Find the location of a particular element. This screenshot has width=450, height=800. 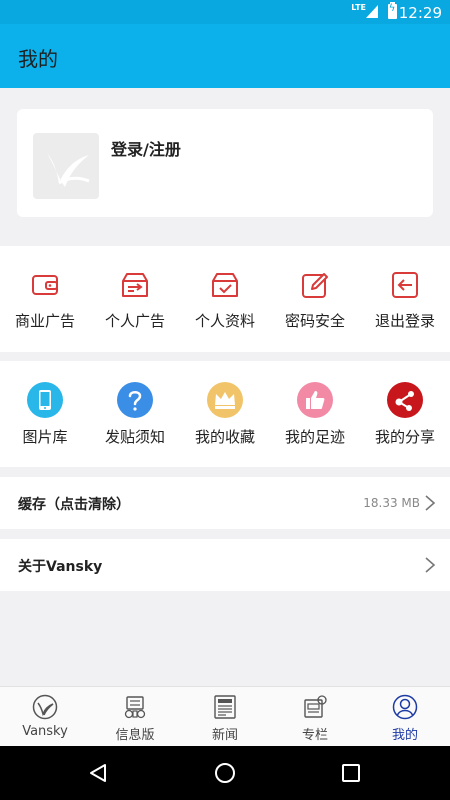

tab-info-board: 信息版 is located at coordinates (135, 717).